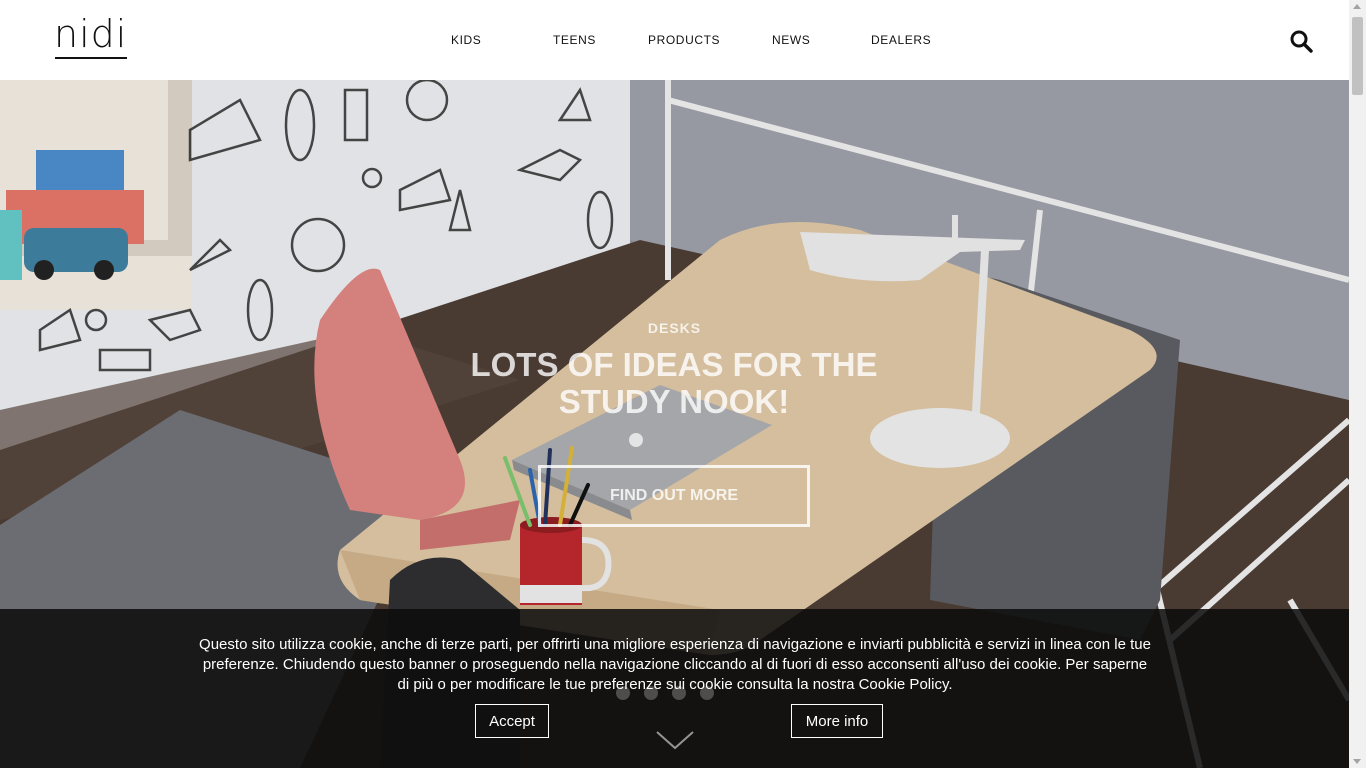 This screenshot has height=768, width=1366. I want to click on find-out-more-button: FIND OUT MORE, so click(674, 496).